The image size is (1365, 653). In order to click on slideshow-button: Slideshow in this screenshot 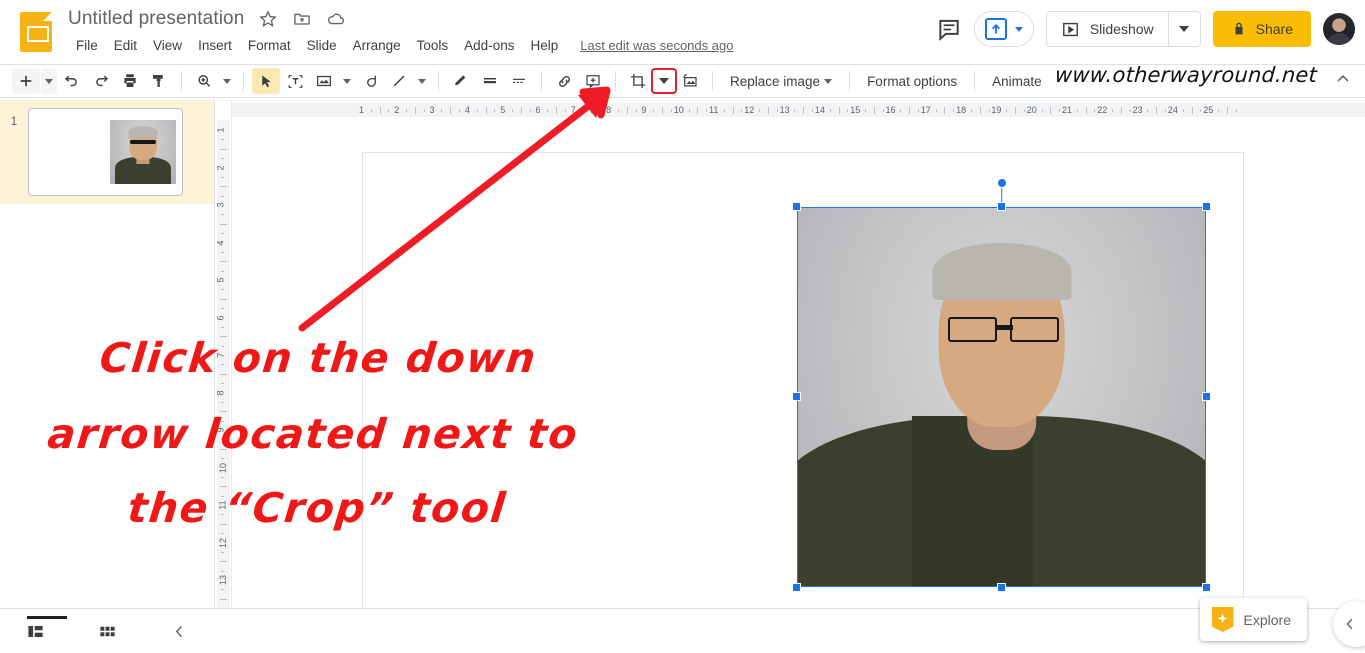, I will do `click(1107, 29)`.